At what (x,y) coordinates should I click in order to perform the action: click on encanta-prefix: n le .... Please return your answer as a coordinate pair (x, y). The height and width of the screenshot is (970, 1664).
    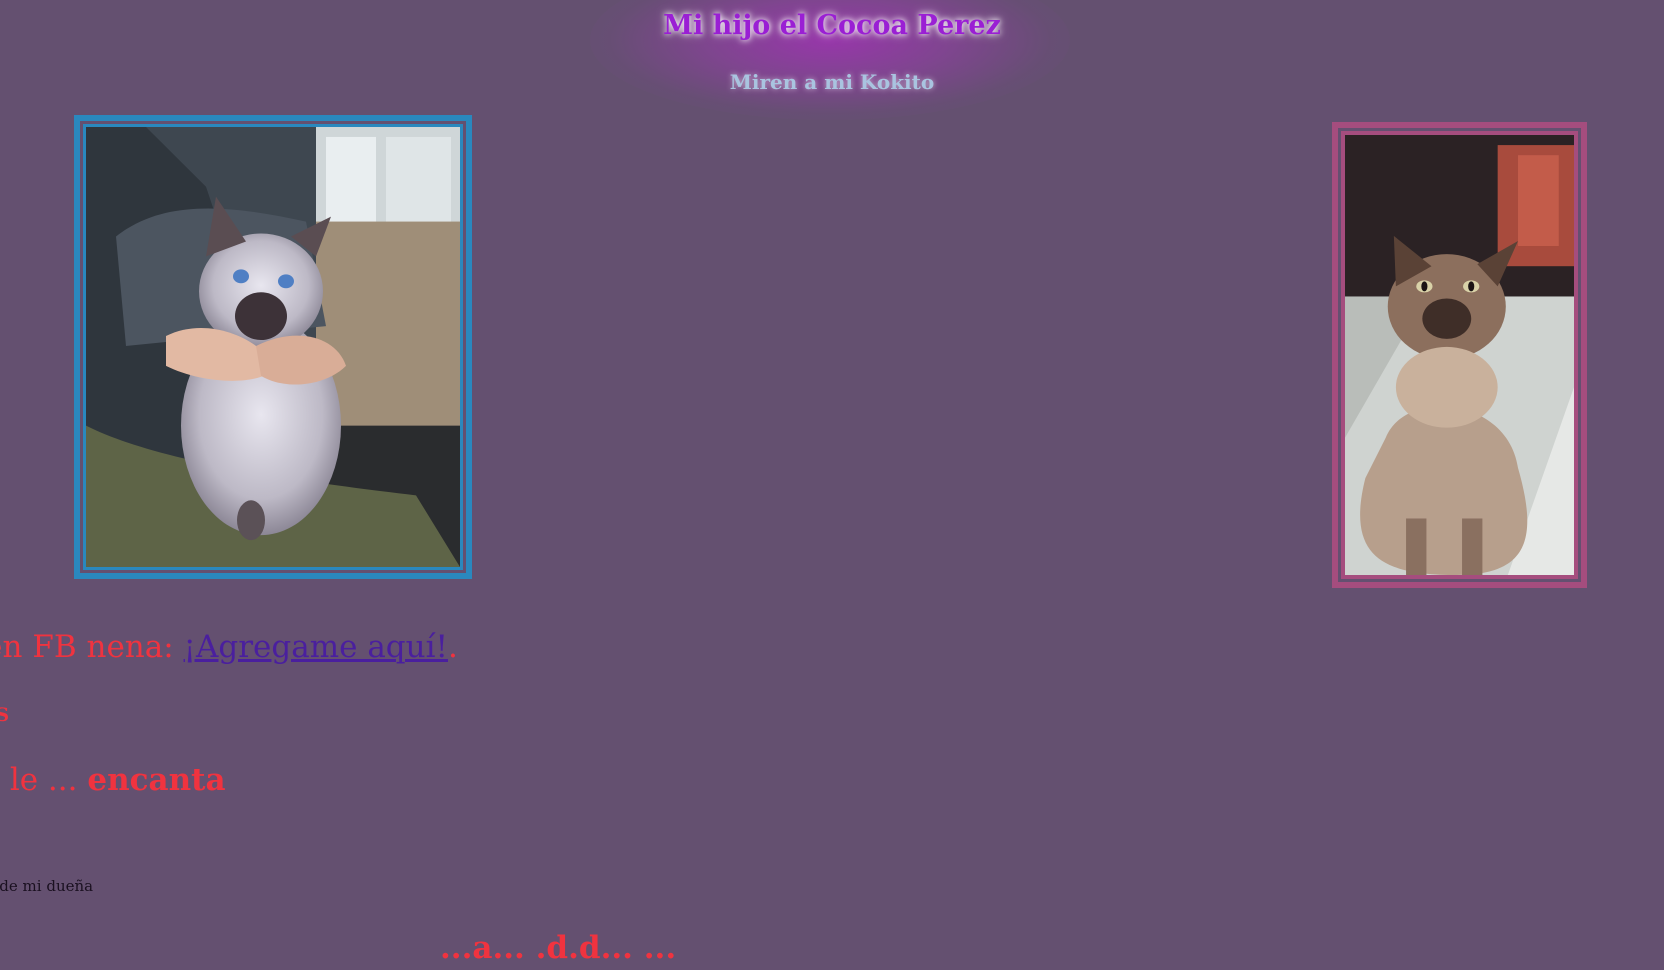
    Looking at the image, I should click on (39, 780).